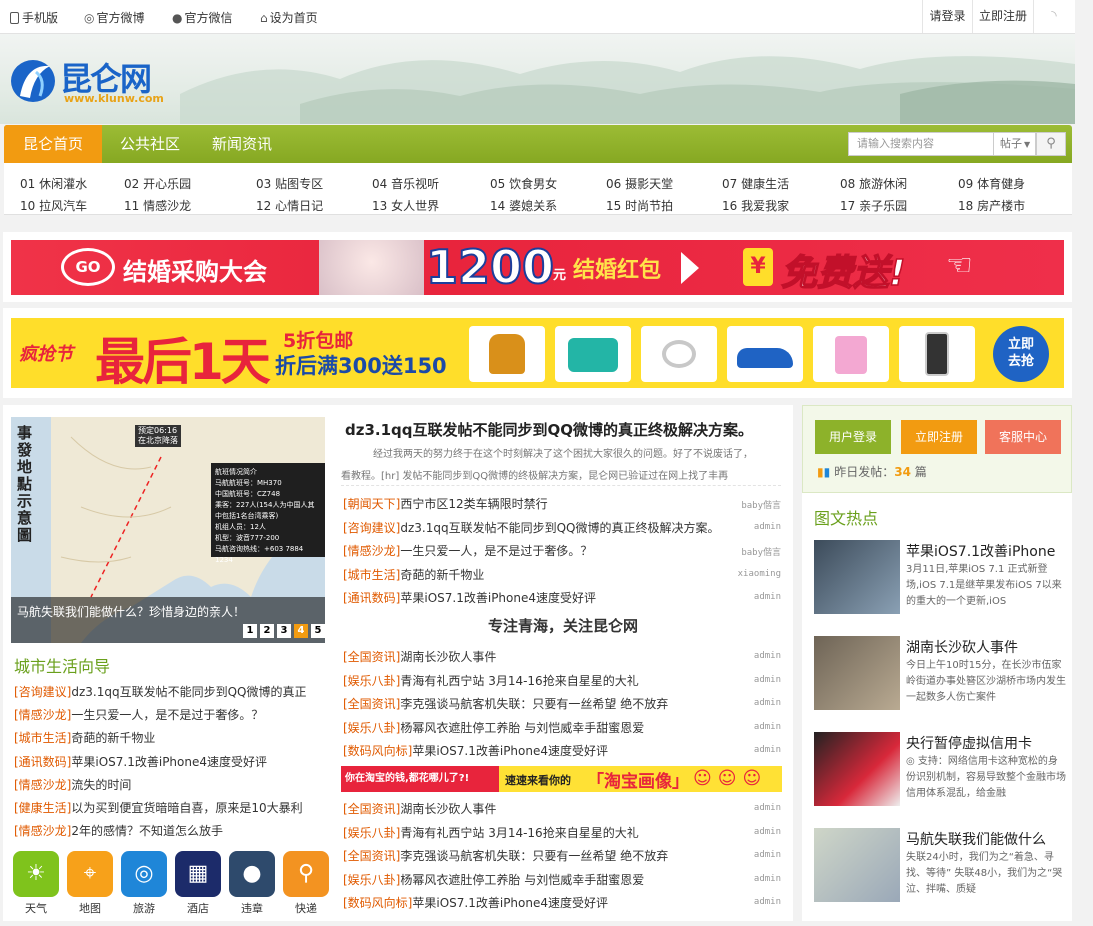  Describe the element at coordinates (991, 205) in the screenshot. I see `category-link: 18 房产楼市` at that location.